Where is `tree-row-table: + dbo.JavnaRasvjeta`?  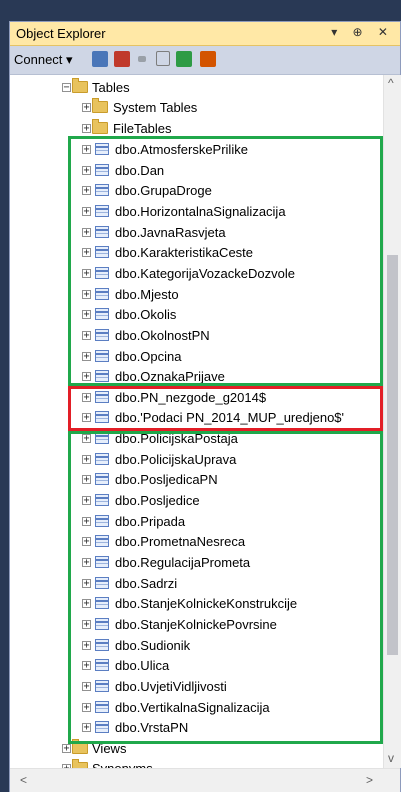
tree-row-table: + dbo.JavnaRasvjeta is located at coordinates (196, 233).